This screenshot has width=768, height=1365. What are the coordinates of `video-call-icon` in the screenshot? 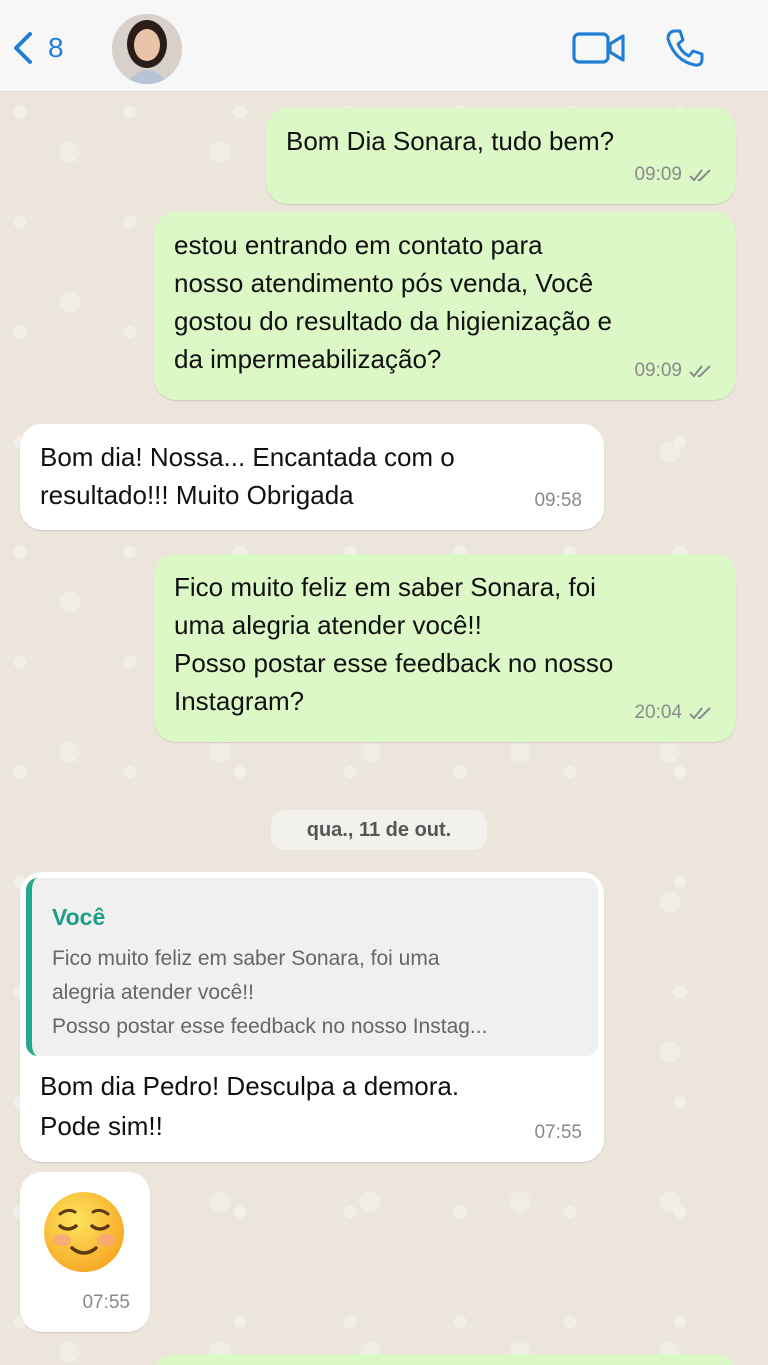 It's located at (598, 48).